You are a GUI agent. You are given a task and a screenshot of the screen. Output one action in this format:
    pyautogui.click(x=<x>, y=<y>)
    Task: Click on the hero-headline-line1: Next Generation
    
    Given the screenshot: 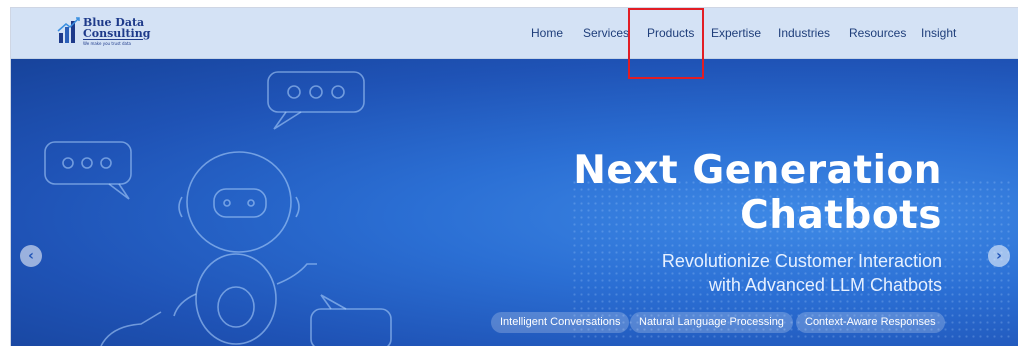 What is the action you would take?
    pyautogui.click(x=757, y=170)
    